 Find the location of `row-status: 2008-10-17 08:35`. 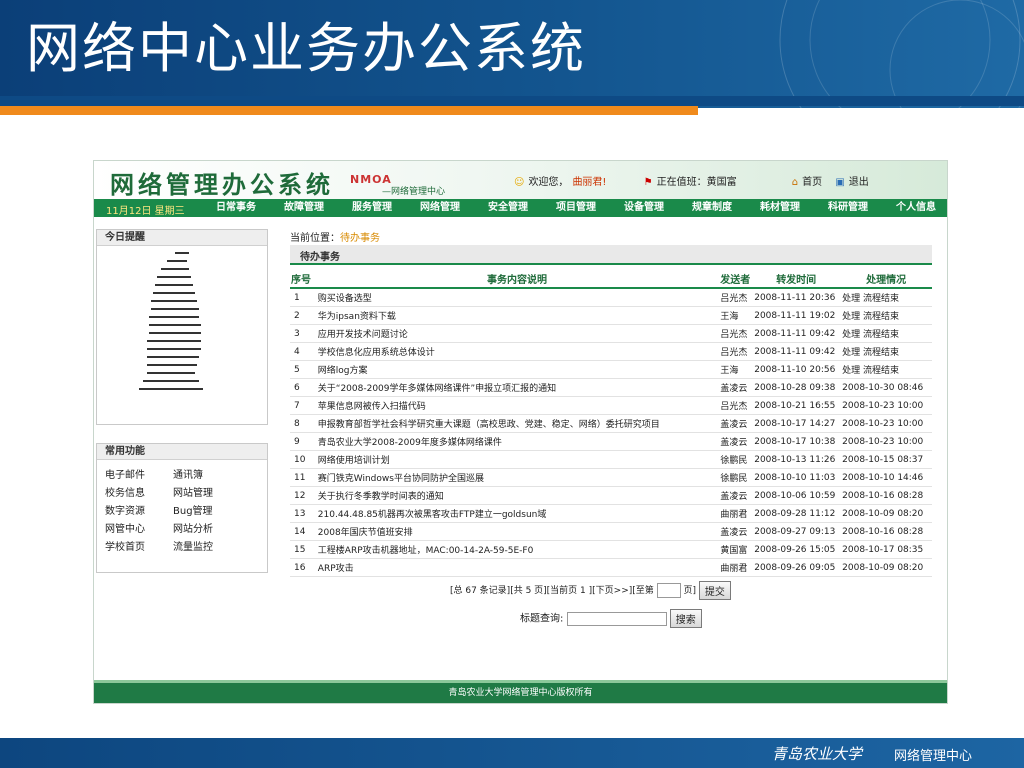

row-status: 2008-10-17 08:35 is located at coordinates (886, 549).